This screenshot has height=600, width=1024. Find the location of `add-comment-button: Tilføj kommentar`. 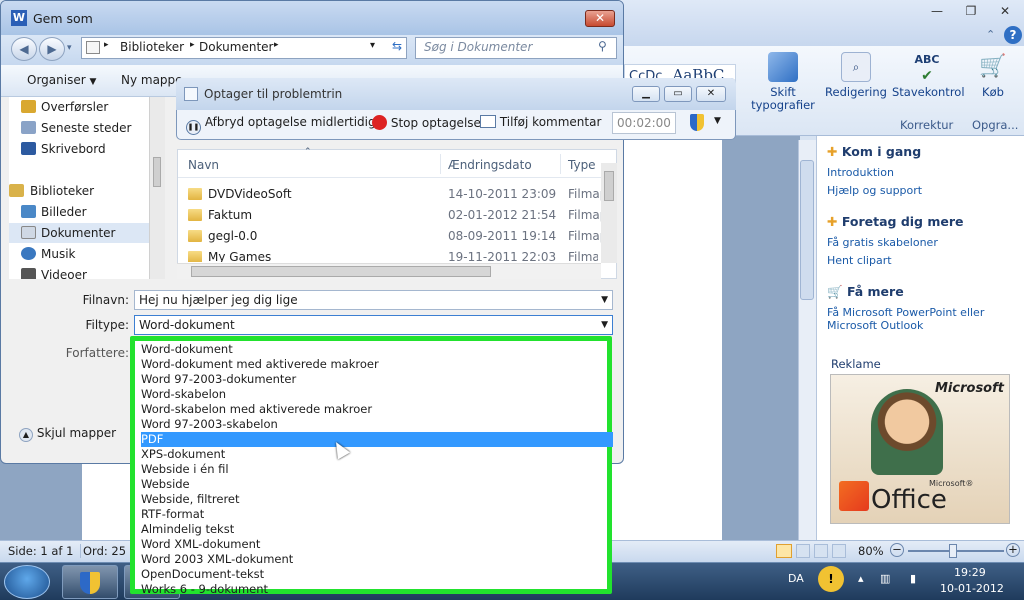

add-comment-button: Tilføj kommentar is located at coordinates (540, 122).